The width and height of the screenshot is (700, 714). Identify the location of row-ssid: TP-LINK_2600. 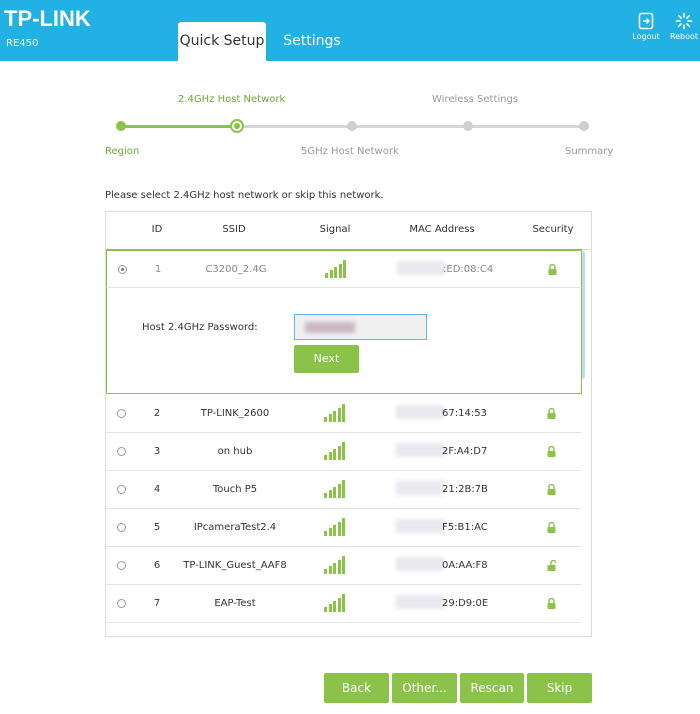
(235, 413).